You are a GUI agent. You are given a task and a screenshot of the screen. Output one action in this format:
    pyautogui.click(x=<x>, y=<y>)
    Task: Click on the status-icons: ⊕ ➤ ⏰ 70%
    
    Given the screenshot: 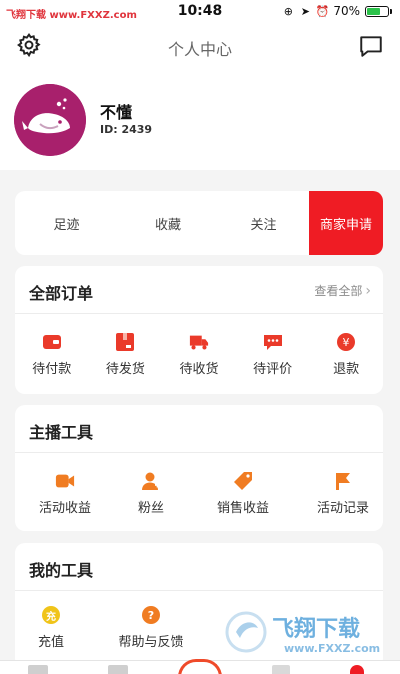 What is the action you would take?
    pyautogui.click(x=337, y=11)
    